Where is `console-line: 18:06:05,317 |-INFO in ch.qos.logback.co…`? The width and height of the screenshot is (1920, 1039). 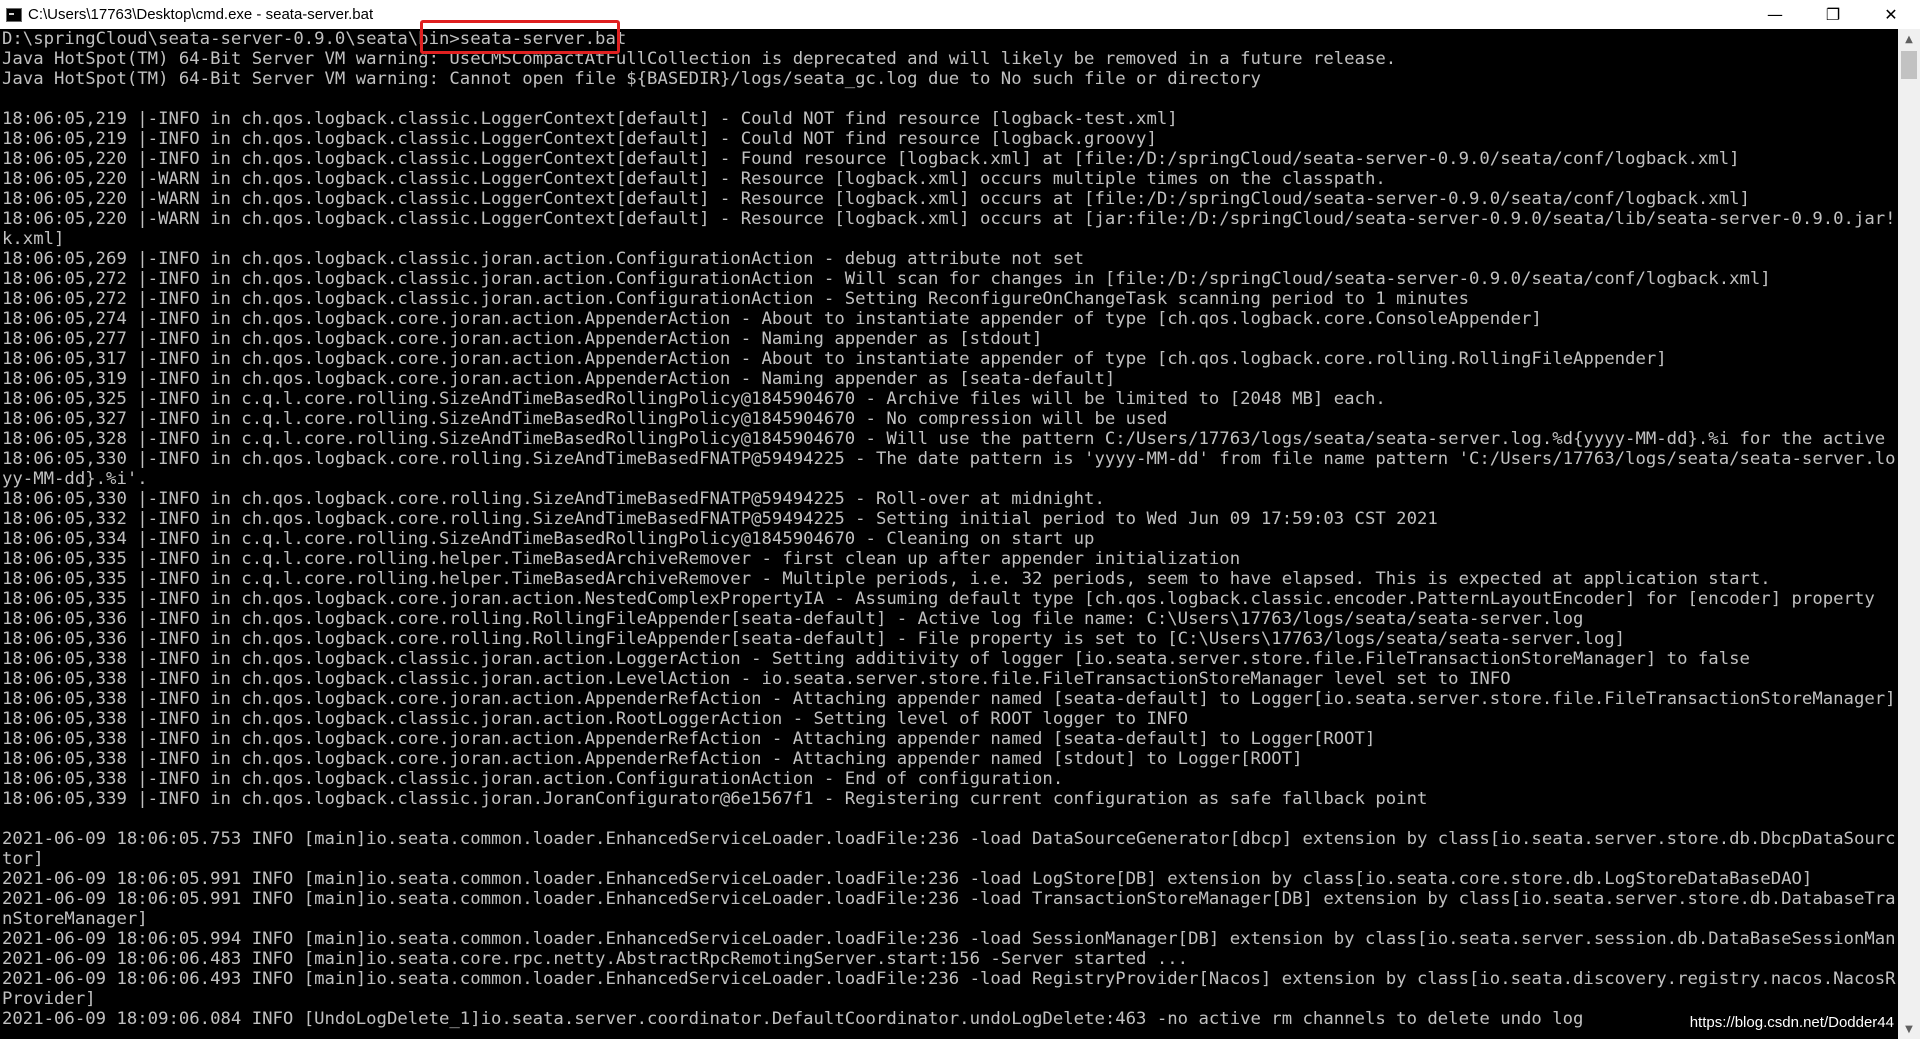 console-line: 18:06:05,317 |-INFO in ch.qos.logback.co… is located at coordinates (834, 359).